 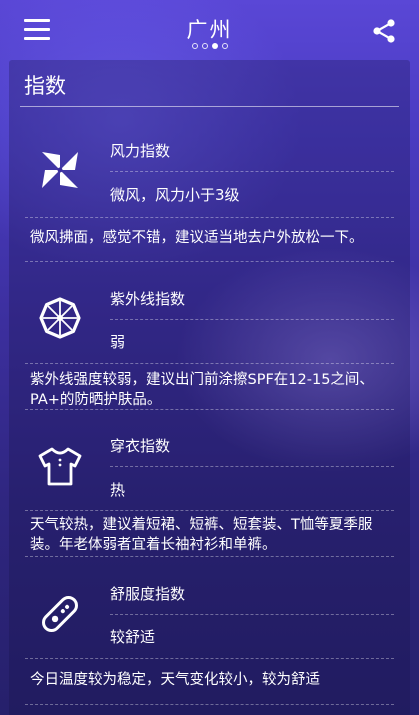 I want to click on comfort-band-icon, so click(x=60, y=614).